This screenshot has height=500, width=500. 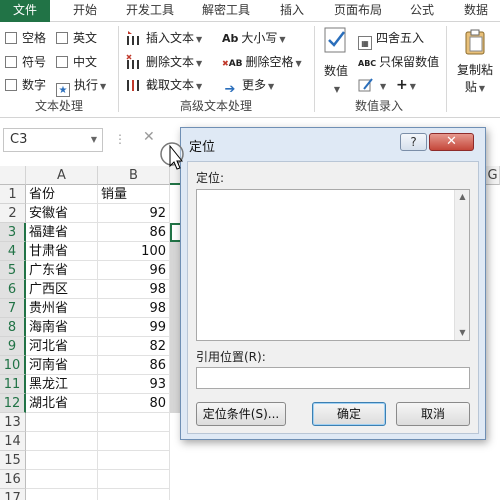 What do you see at coordinates (13, 365) in the screenshot?
I see `row-header: 10` at bounding box center [13, 365].